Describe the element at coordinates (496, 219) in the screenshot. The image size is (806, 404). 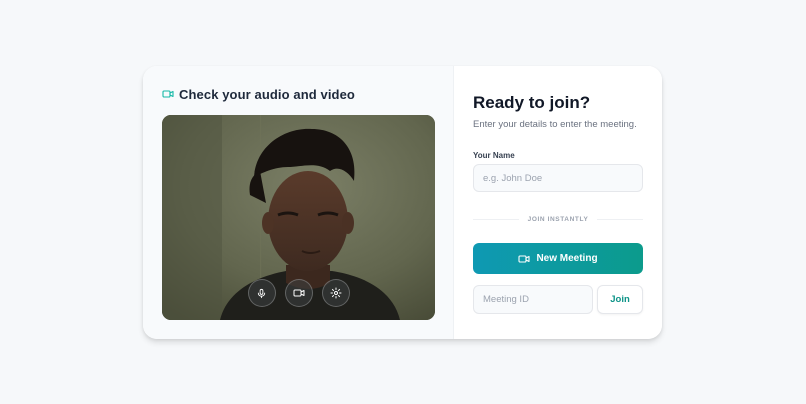
I see `divider-line-left` at that location.